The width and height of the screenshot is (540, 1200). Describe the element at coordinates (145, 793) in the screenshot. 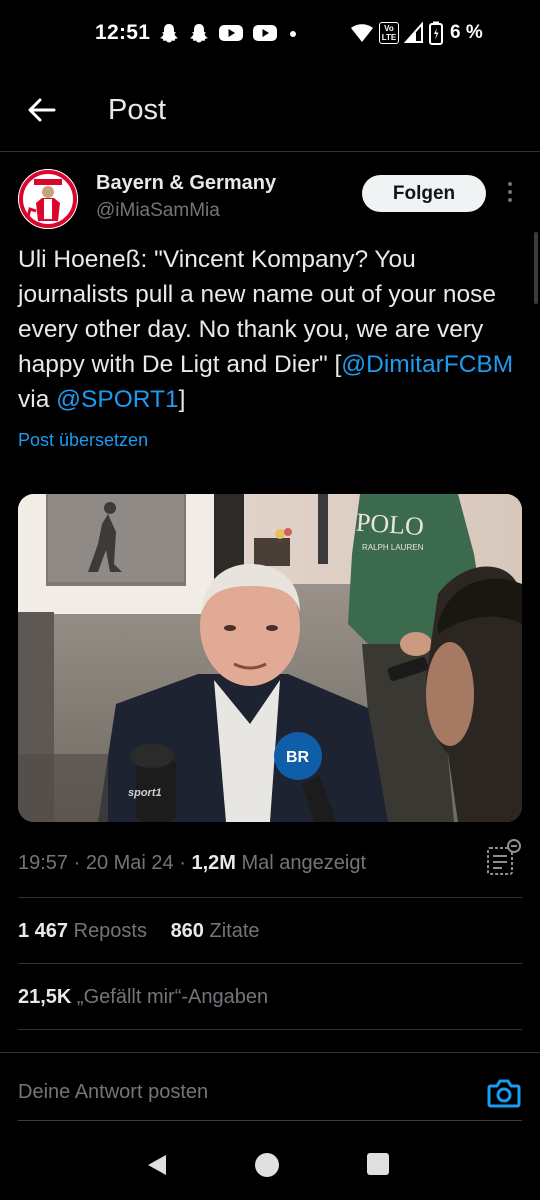

I see `mic-logo-sport1: sport1` at that location.